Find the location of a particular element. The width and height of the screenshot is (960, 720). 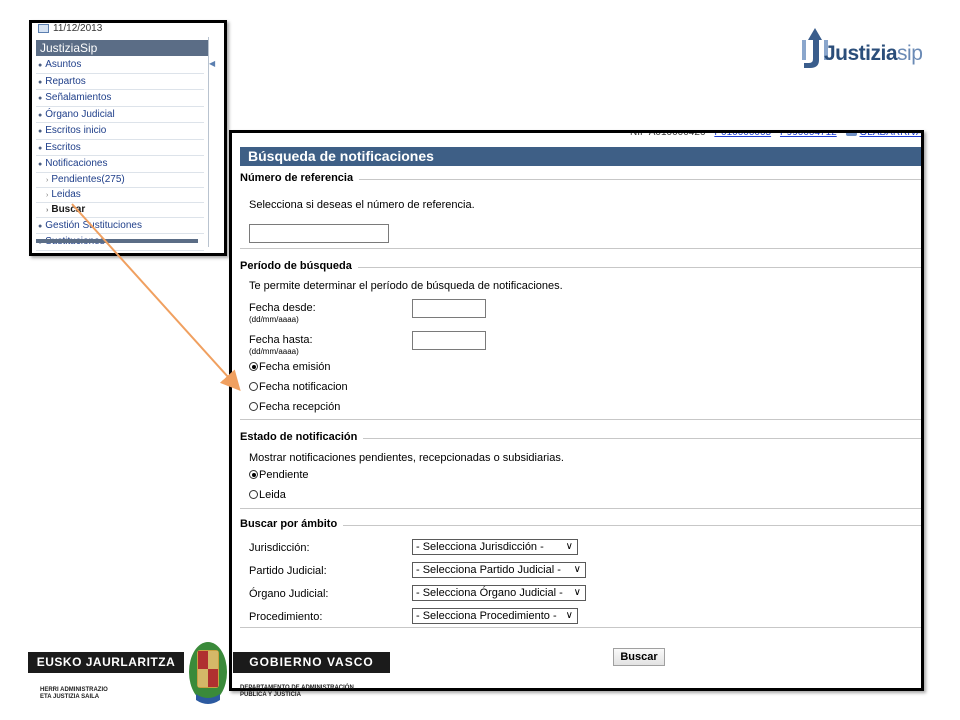

jurisdiccion-select: - Selecciona Jurisdicción - ∨ is located at coordinates (495, 547).